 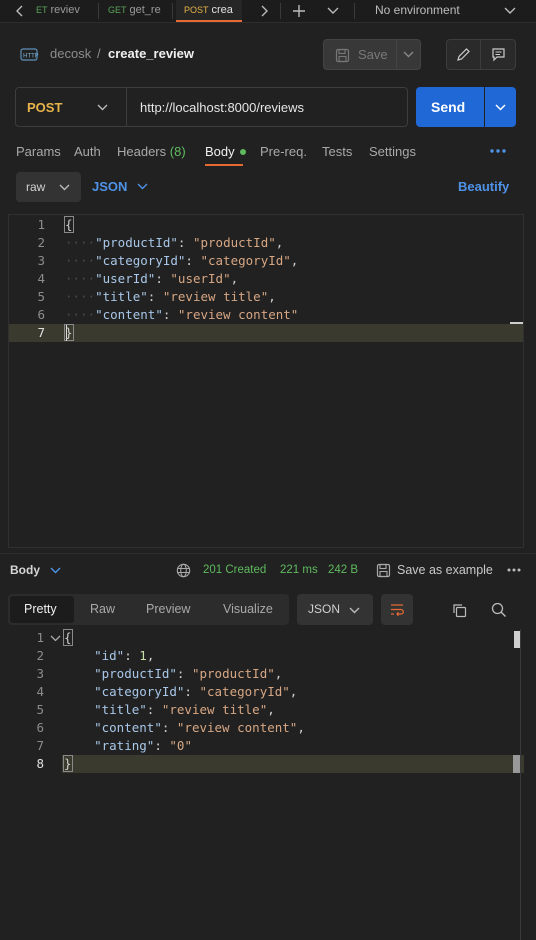 What do you see at coordinates (124, 745) in the screenshot?
I see `code-token: "rating"` at bounding box center [124, 745].